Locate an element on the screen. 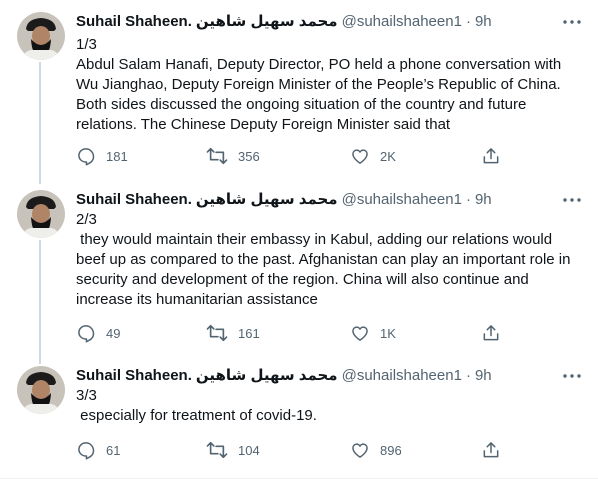  reply-count: 49 is located at coordinates (113, 333).